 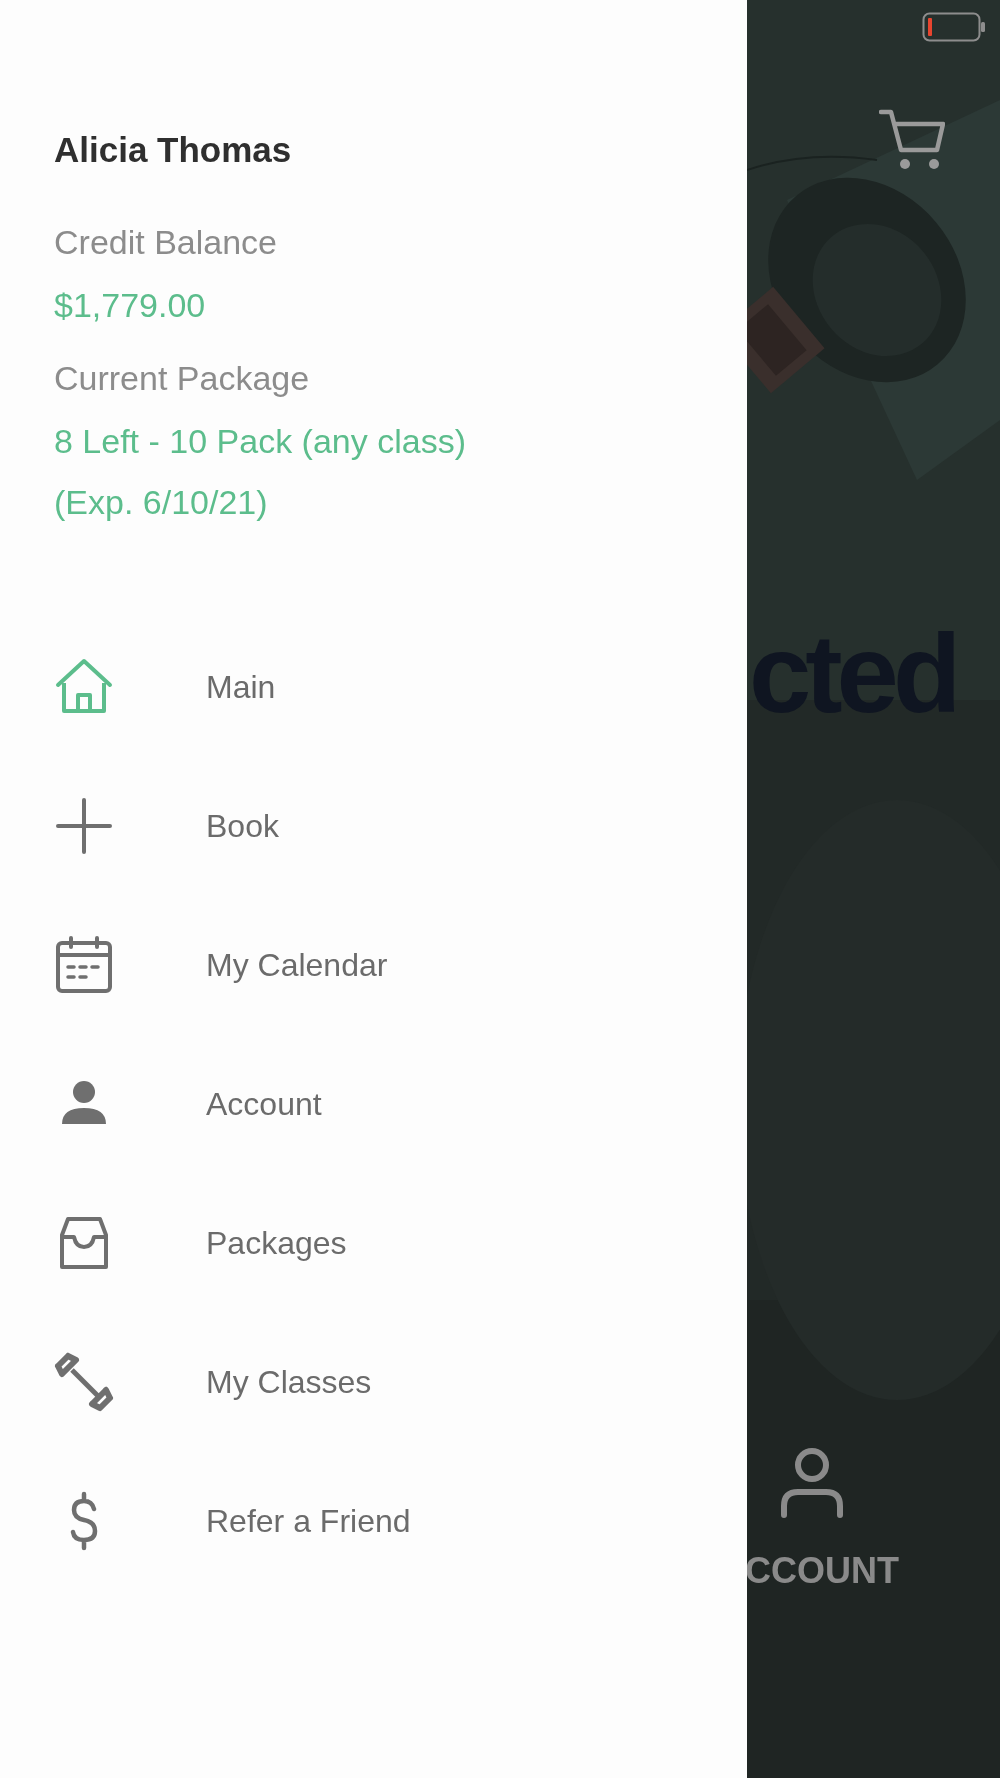 I want to click on menu-item: My Calendar, so click(x=297, y=965).